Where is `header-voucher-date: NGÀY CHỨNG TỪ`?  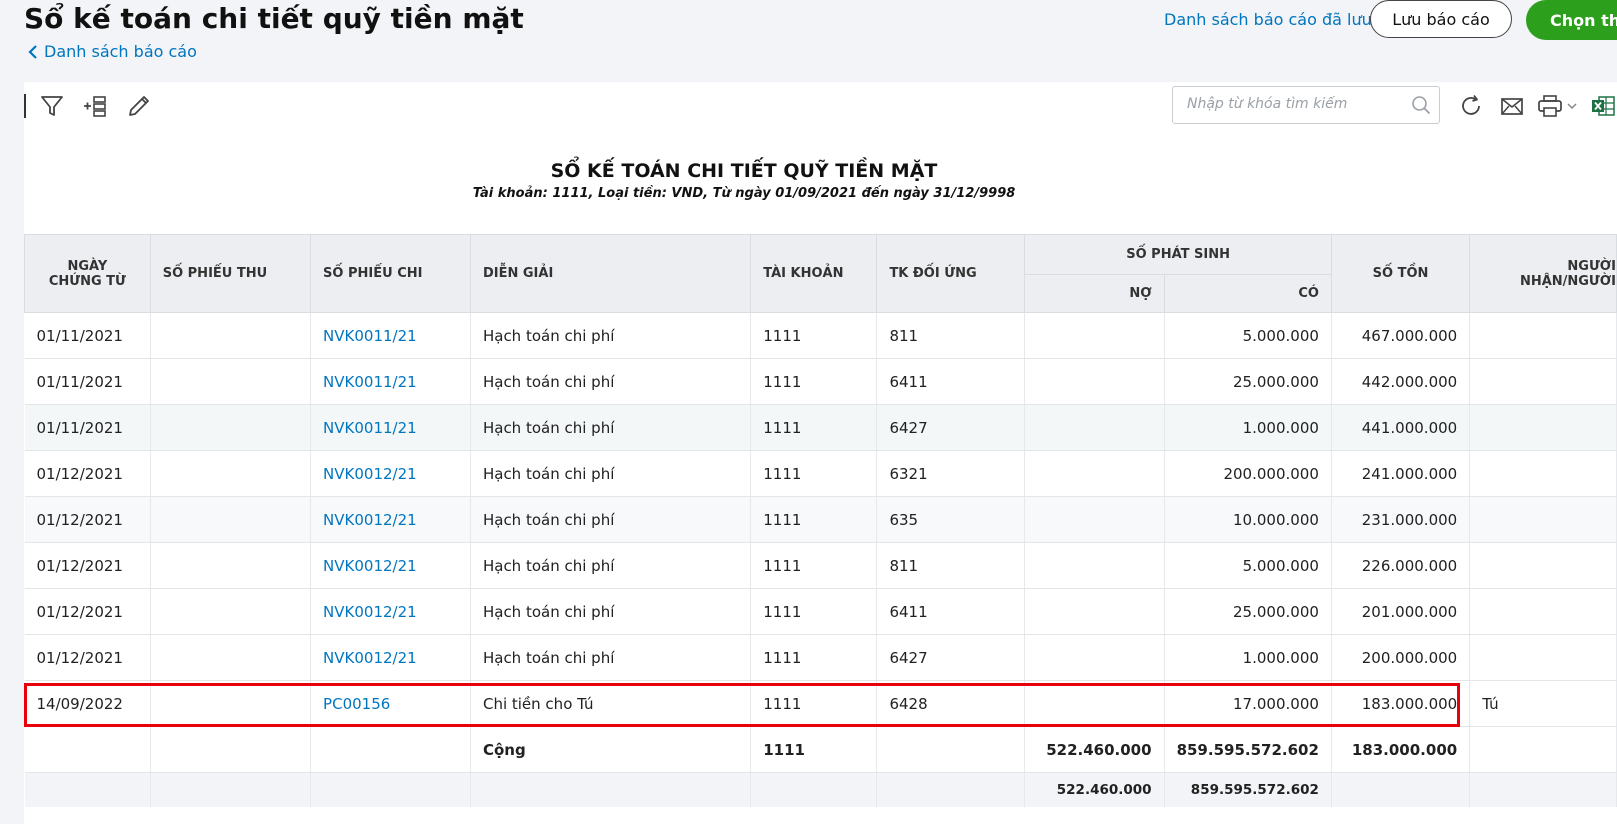
header-voucher-date: NGÀY CHỨNG TỪ is located at coordinates (87, 273).